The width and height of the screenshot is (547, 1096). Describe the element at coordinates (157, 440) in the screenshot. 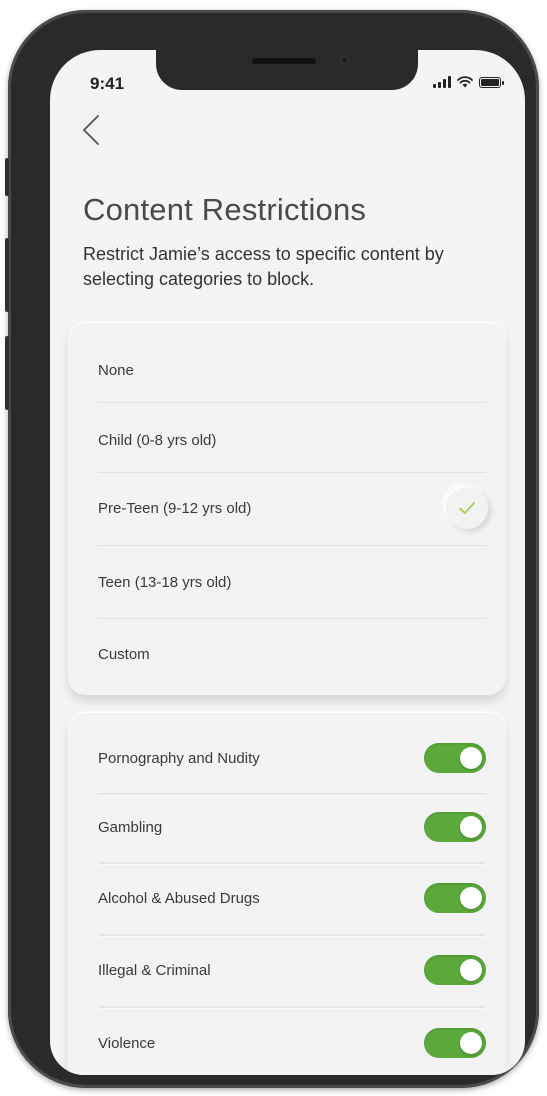

I see `level-option-label: Child (0-8 yrs old)` at that location.